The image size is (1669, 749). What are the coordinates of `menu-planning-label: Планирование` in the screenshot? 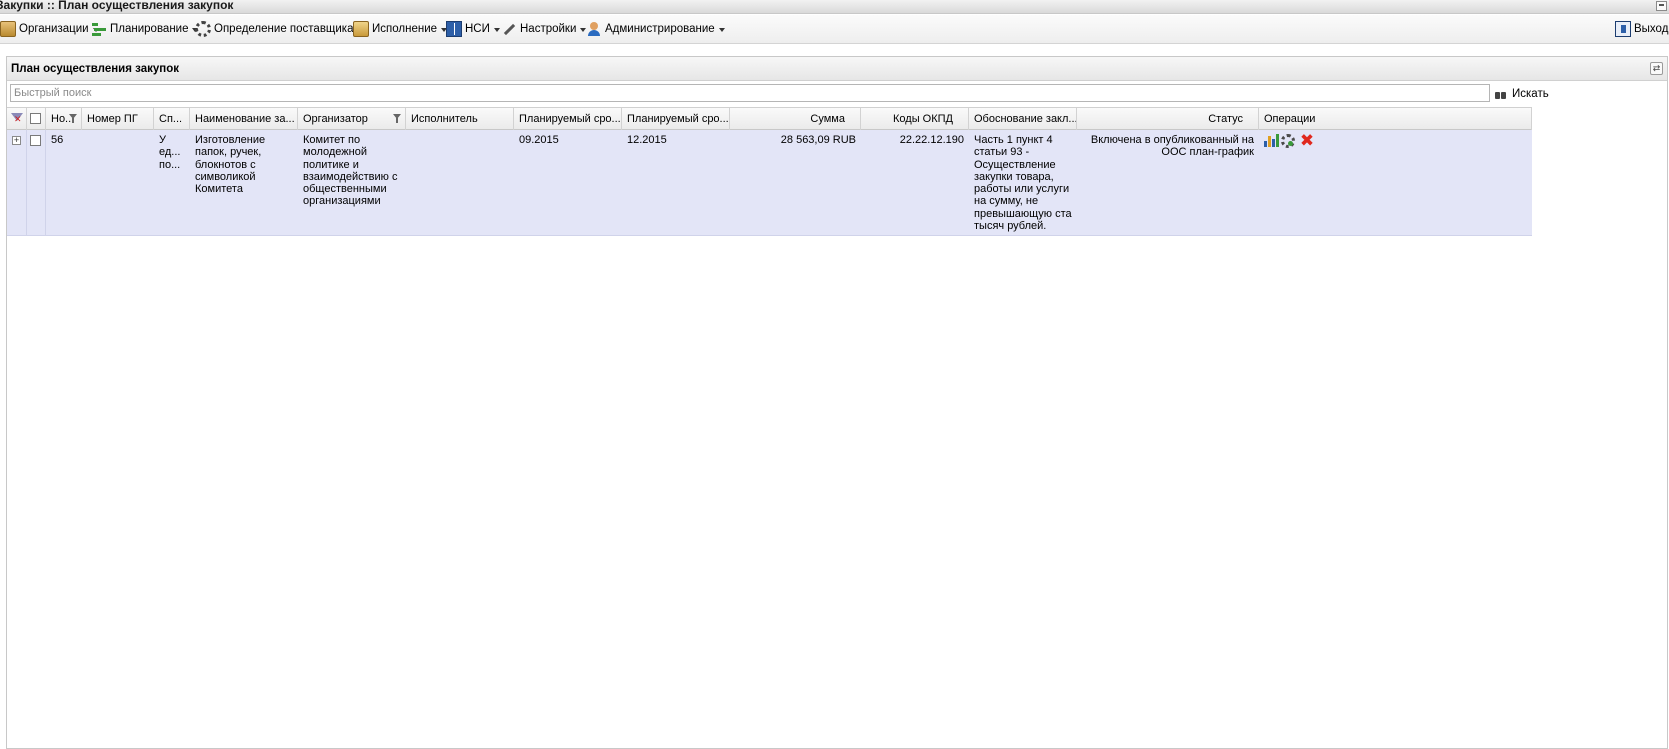 It's located at (149, 29).